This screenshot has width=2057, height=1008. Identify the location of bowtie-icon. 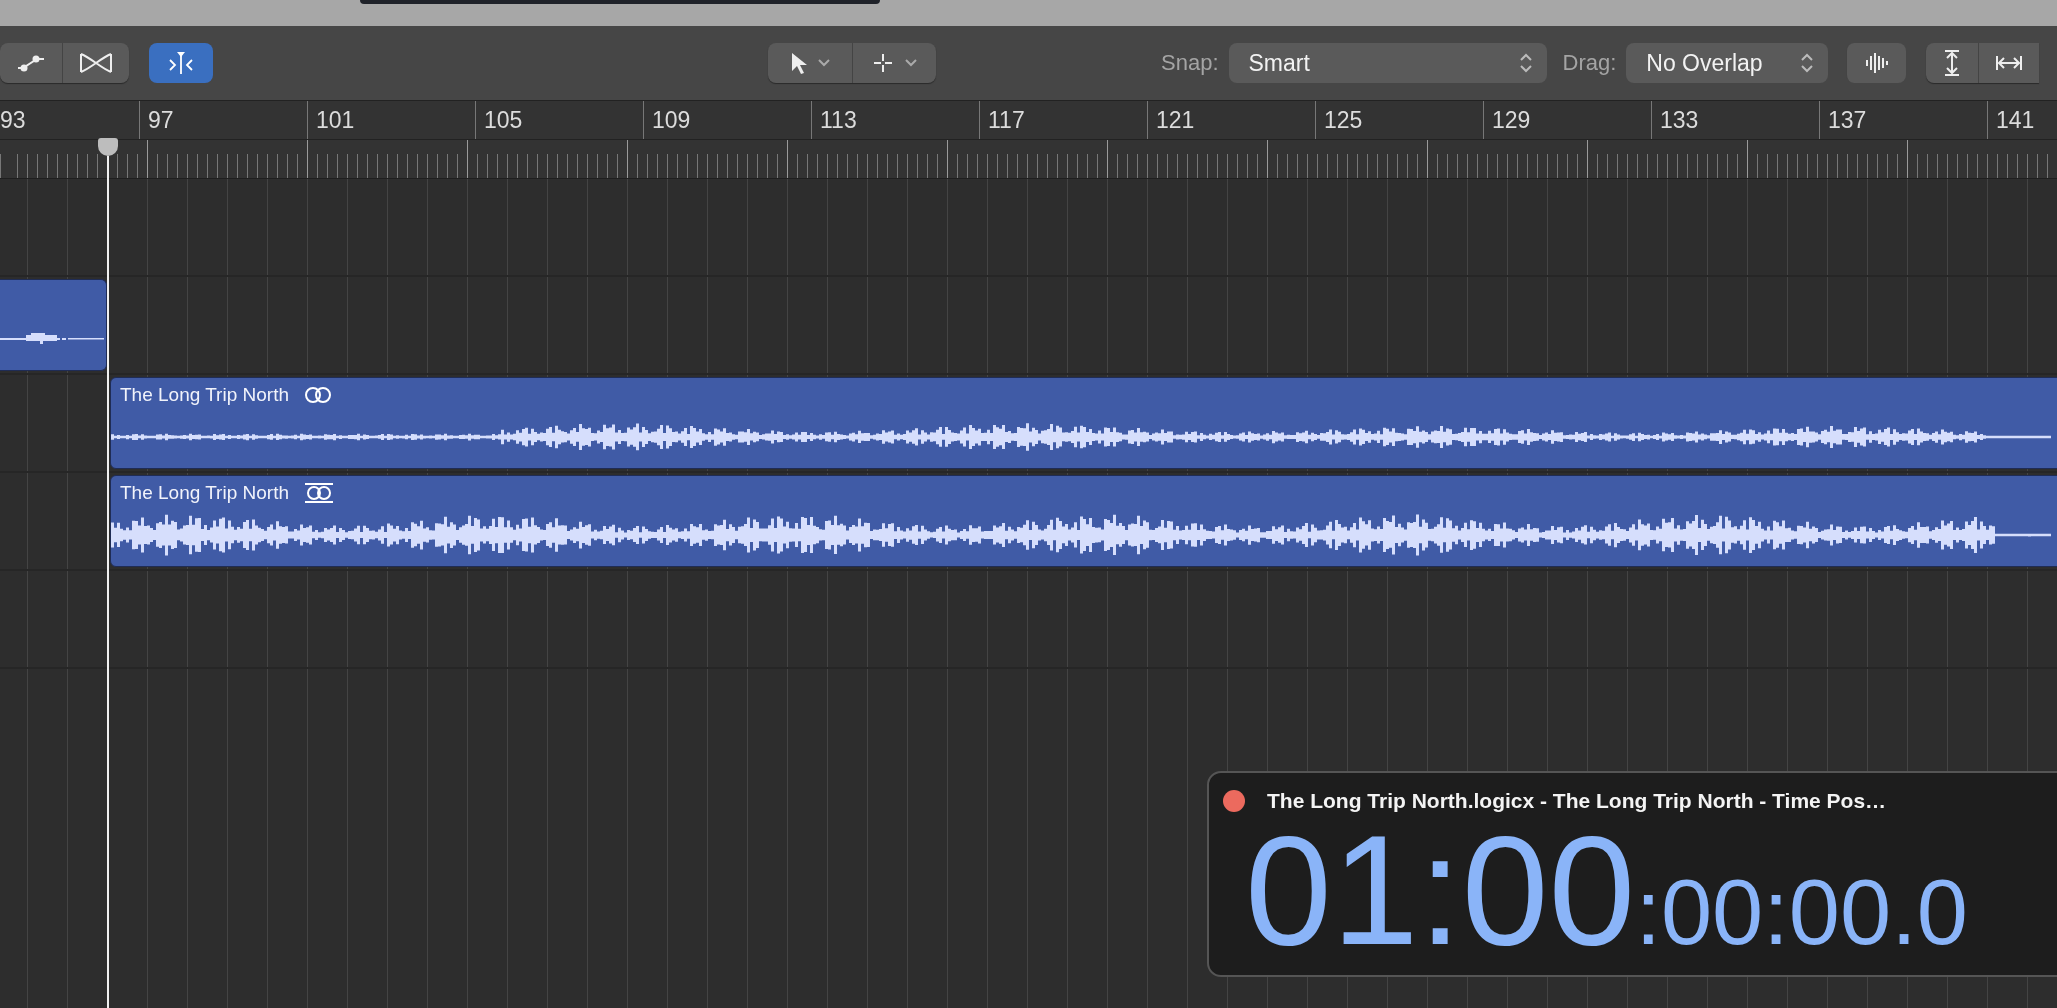
(96, 63).